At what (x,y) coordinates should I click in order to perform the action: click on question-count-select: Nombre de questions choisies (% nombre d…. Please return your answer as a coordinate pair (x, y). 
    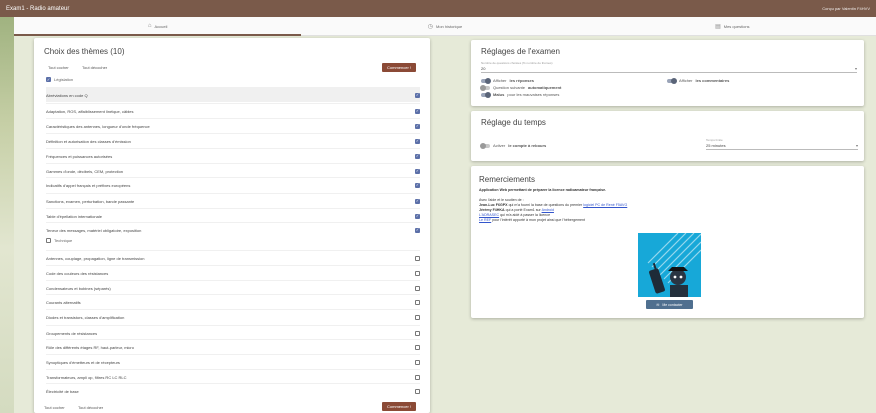
    Looking at the image, I should click on (669, 67).